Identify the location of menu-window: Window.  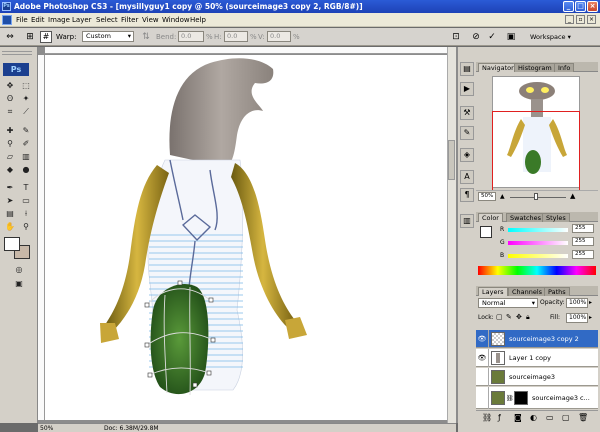
(176, 20).